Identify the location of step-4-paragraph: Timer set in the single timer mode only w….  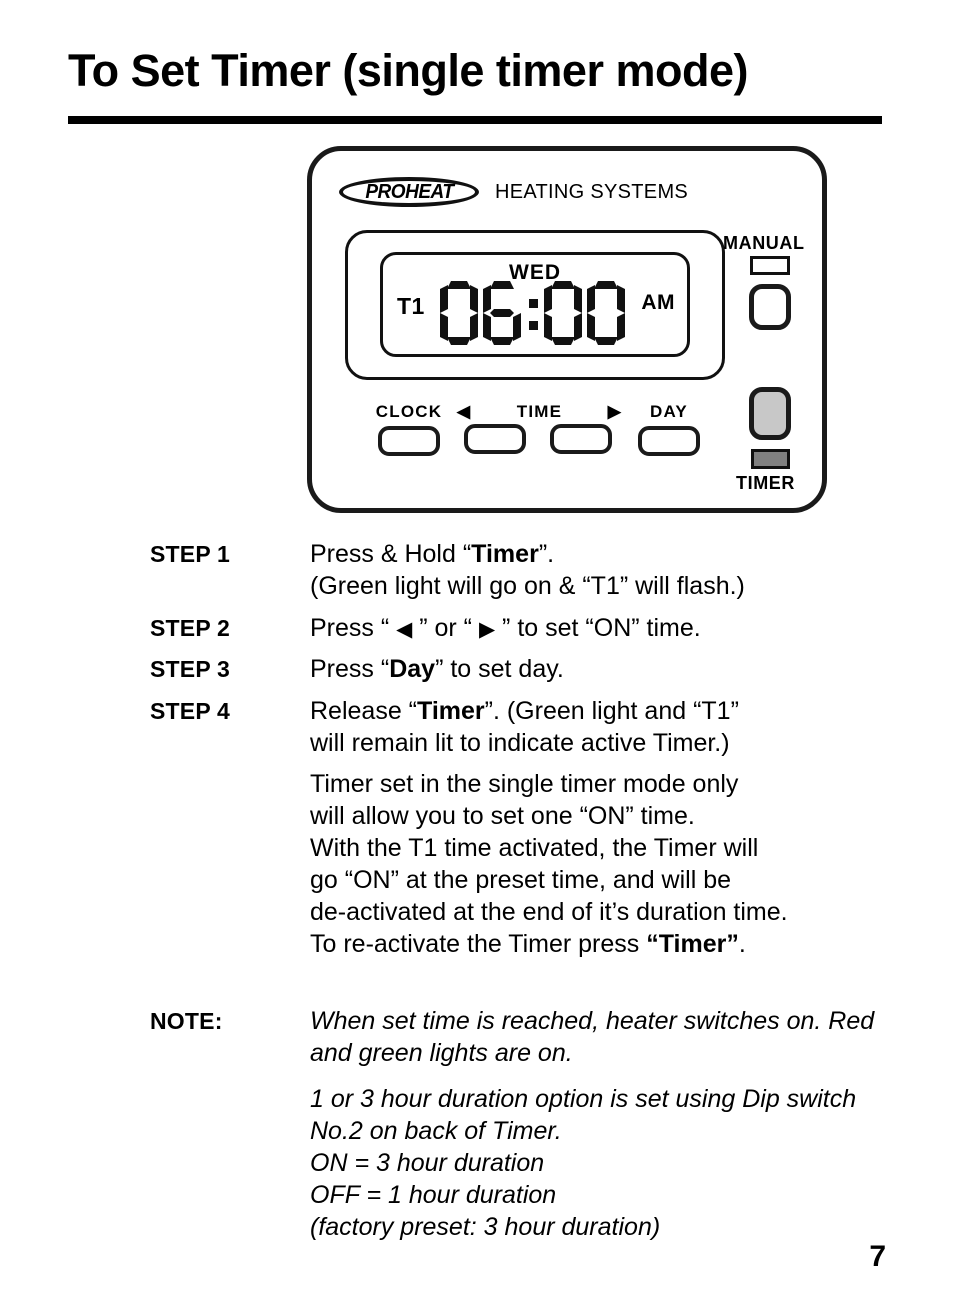
(549, 864).